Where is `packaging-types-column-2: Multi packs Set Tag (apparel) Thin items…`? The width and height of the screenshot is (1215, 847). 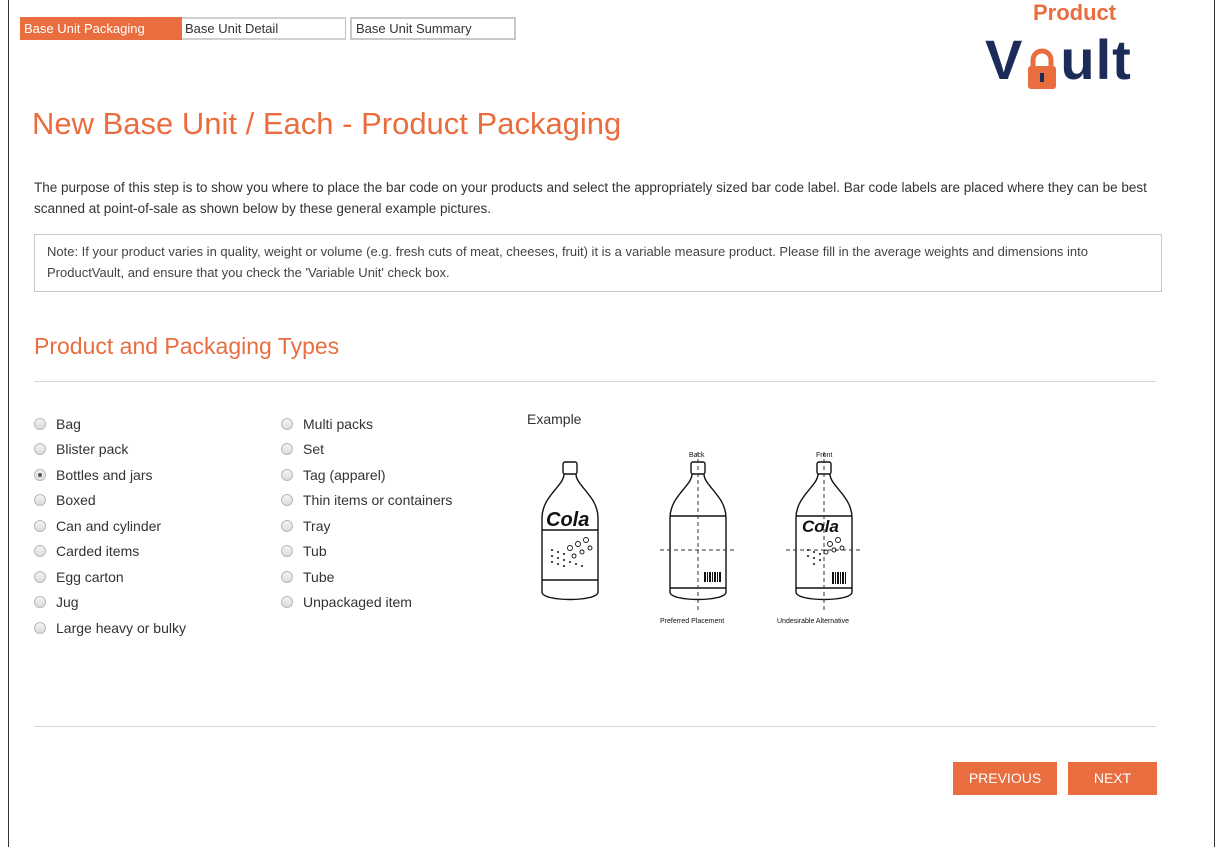
packaging-types-column-2: Multi packs Set Tag (apparel) Thin items… is located at coordinates (366, 513).